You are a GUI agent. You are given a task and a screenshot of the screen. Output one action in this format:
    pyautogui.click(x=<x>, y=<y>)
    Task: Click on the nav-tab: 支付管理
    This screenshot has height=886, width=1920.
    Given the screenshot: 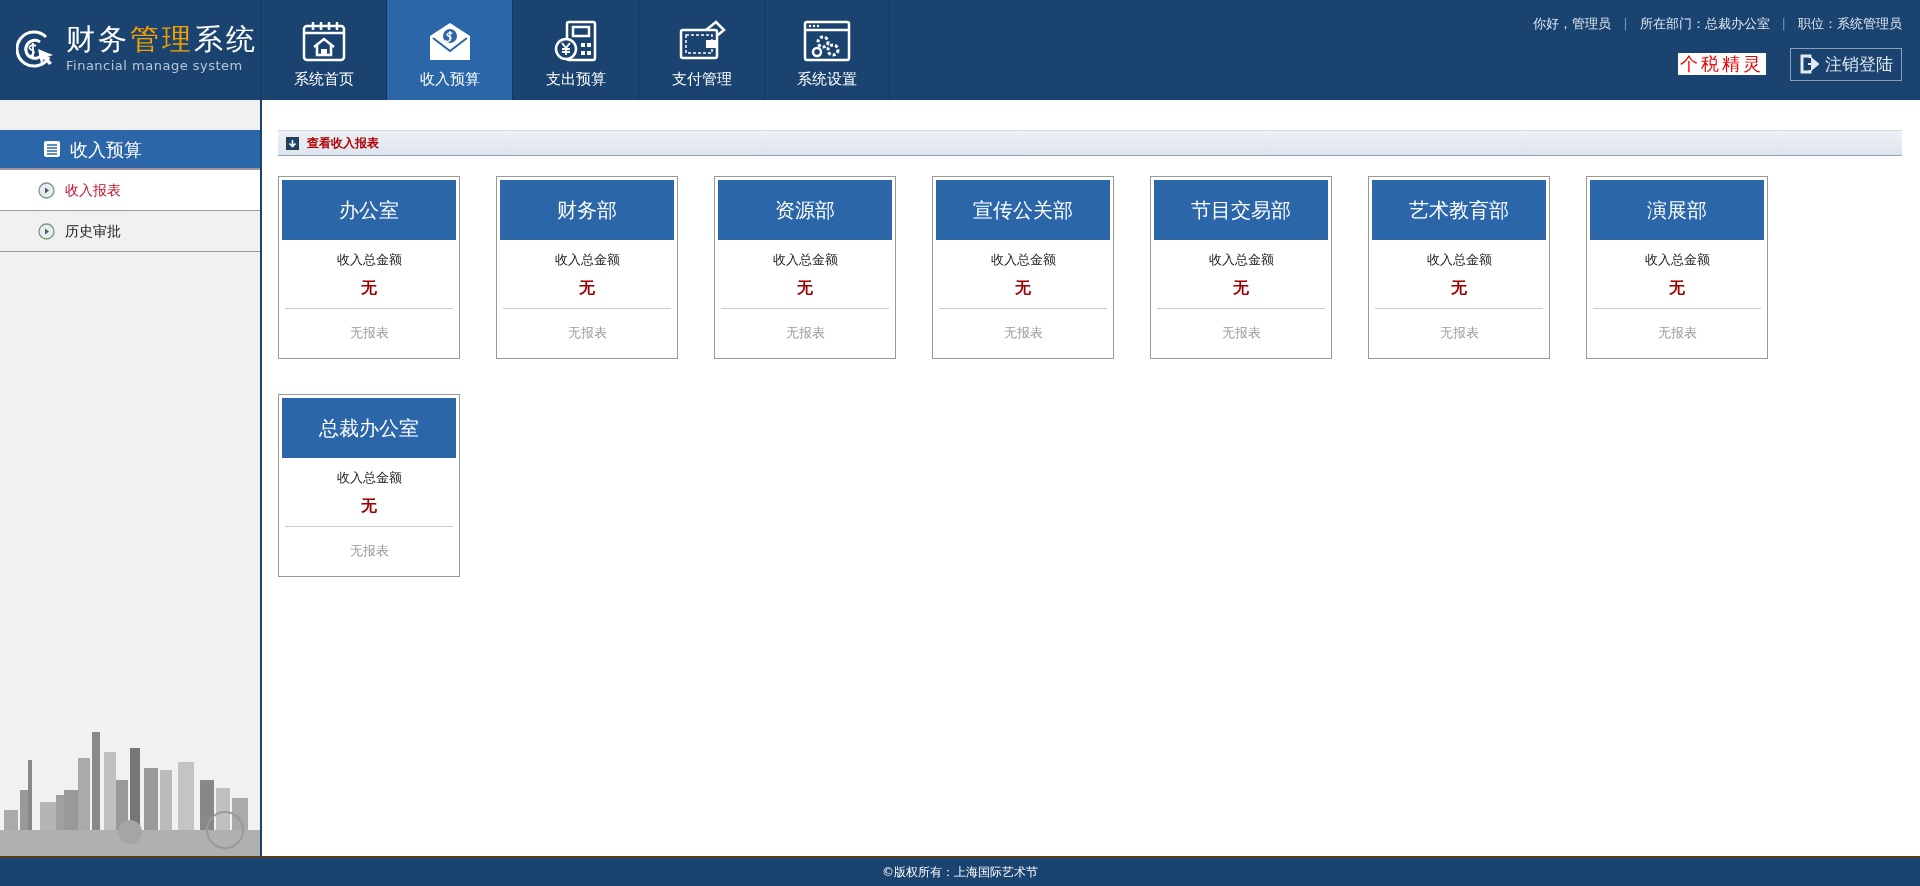 What is the action you would take?
    pyautogui.click(x=701, y=50)
    